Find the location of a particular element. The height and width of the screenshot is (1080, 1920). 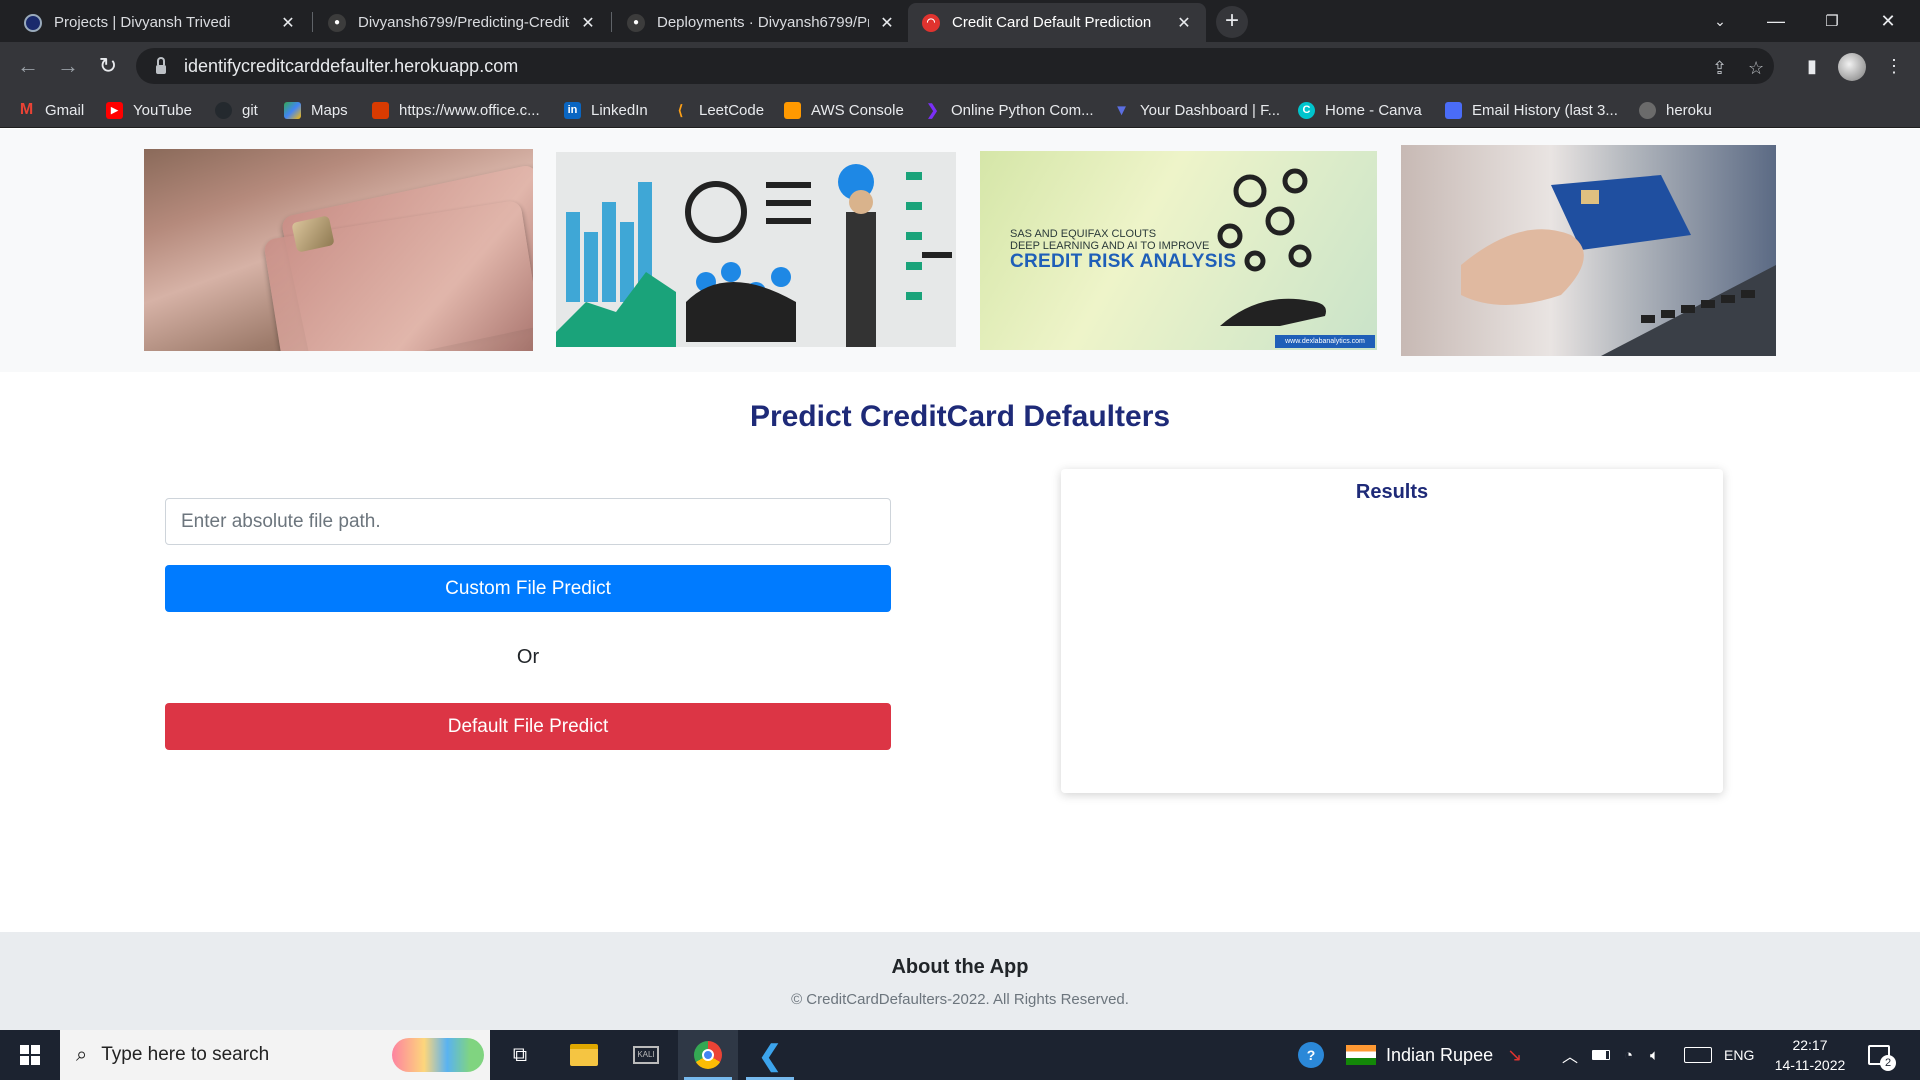

close-window-icon: ✕ is located at coordinates (1888, 21).